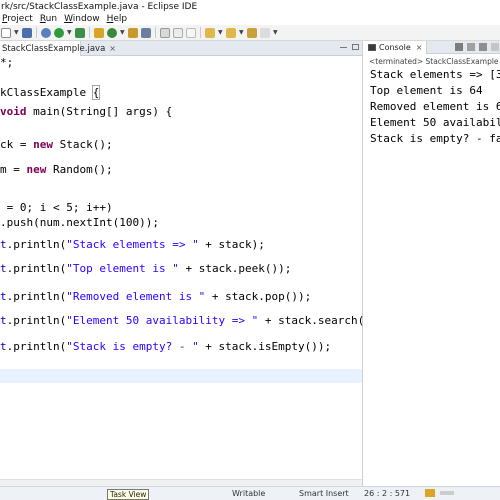  What do you see at coordinates (80, 32) in the screenshot?
I see `coverage-icon` at bounding box center [80, 32].